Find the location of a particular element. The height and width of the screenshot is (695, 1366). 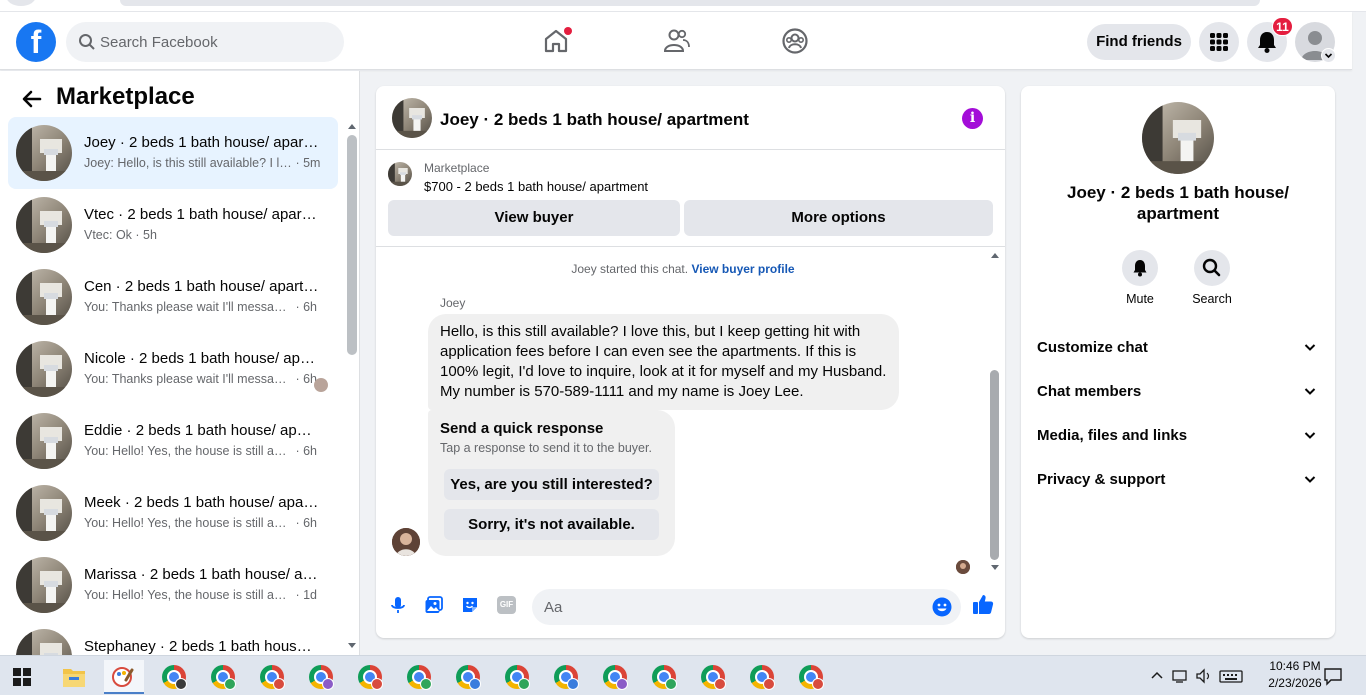

chat-scrollbar is located at coordinates (994, 465).